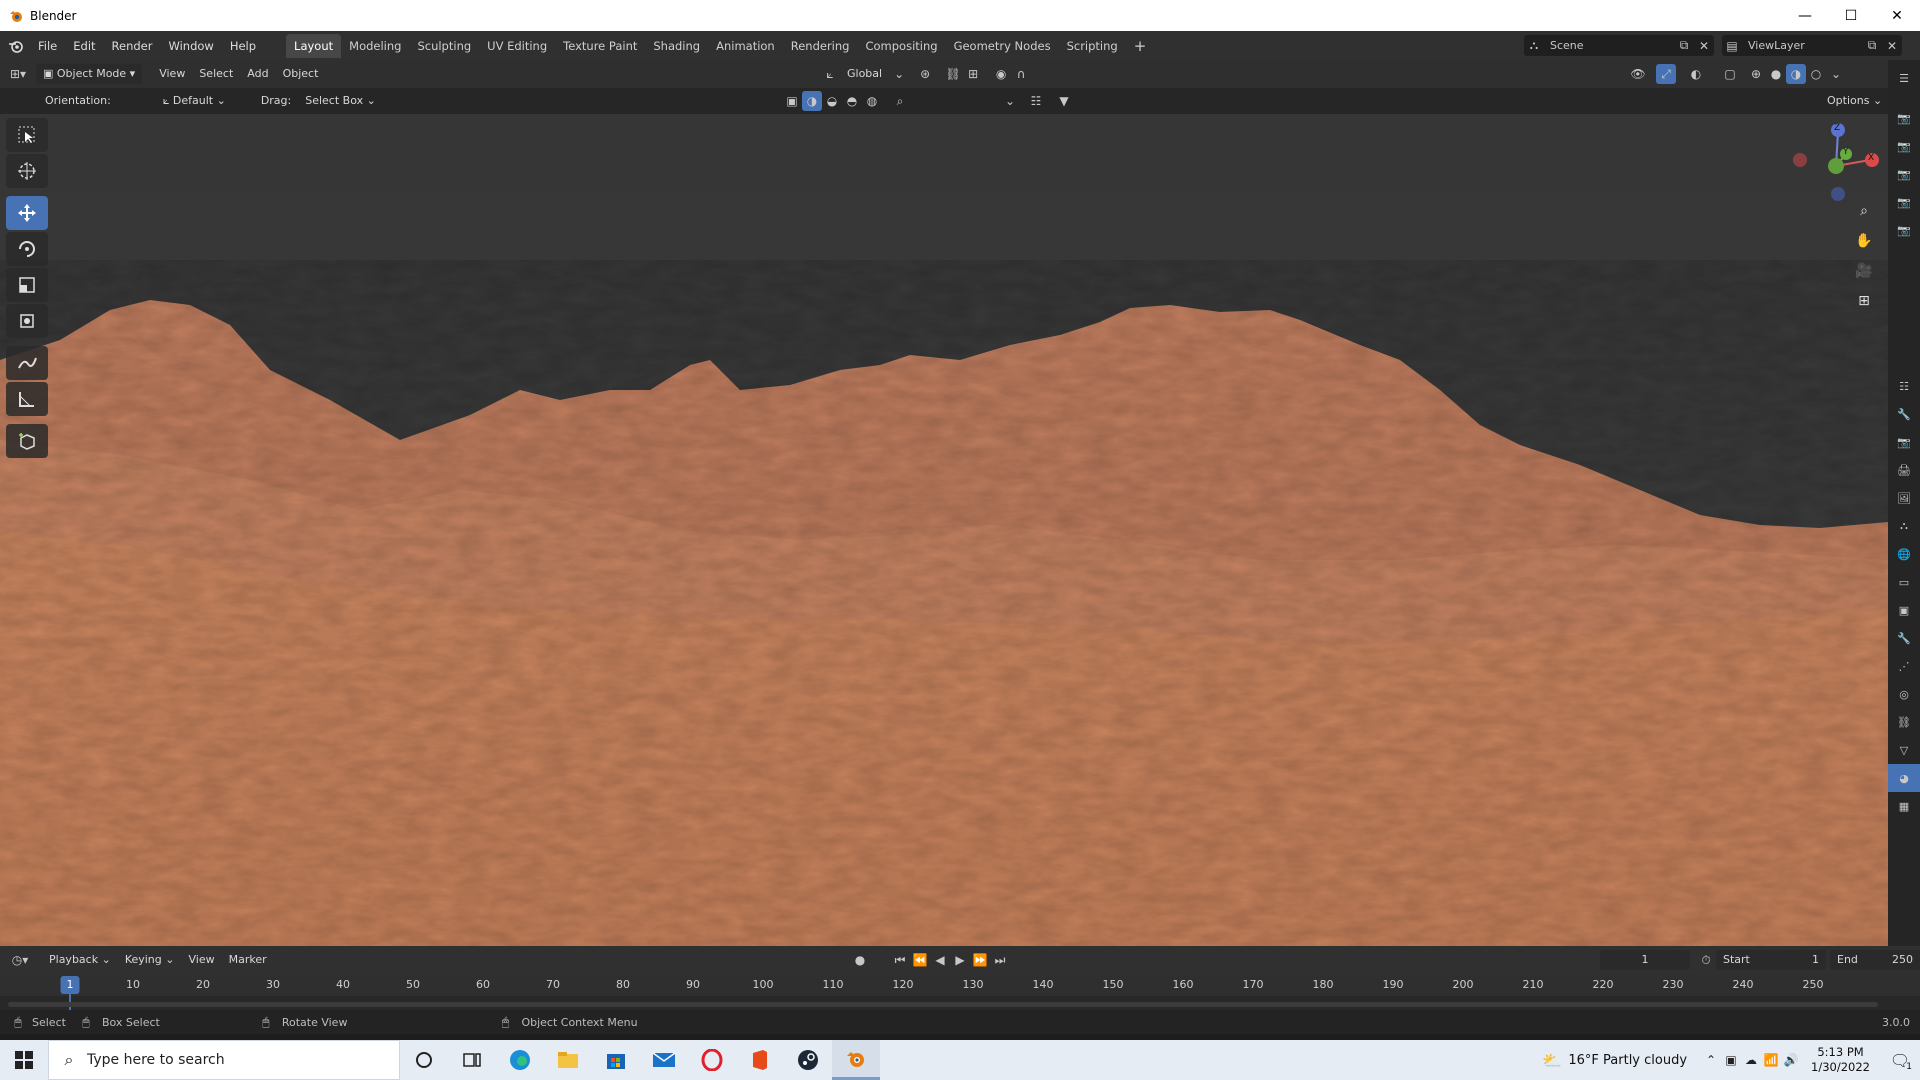  What do you see at coordinates (901, 46) in the screenshot?
I see `tab-compositing: Compositing` at bounding box center [901, 46].